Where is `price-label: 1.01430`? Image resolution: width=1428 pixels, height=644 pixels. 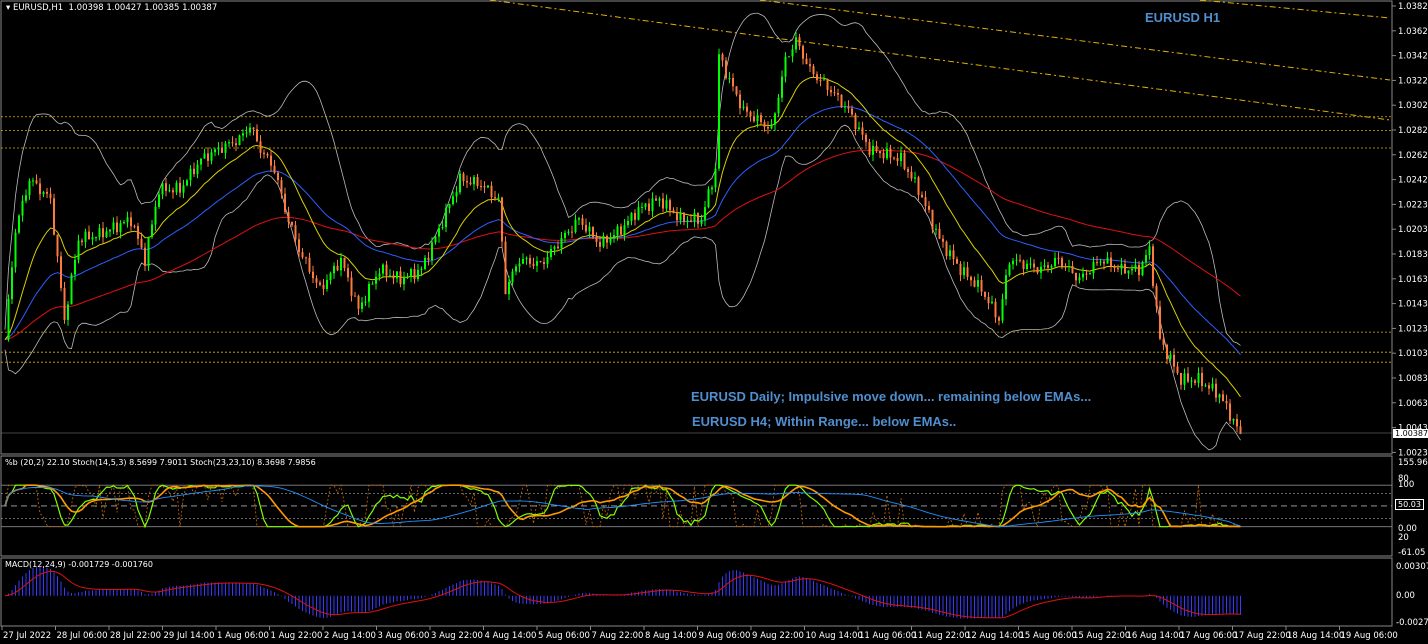
price-label: 1.01430 is located at coordinates (1413, 305).